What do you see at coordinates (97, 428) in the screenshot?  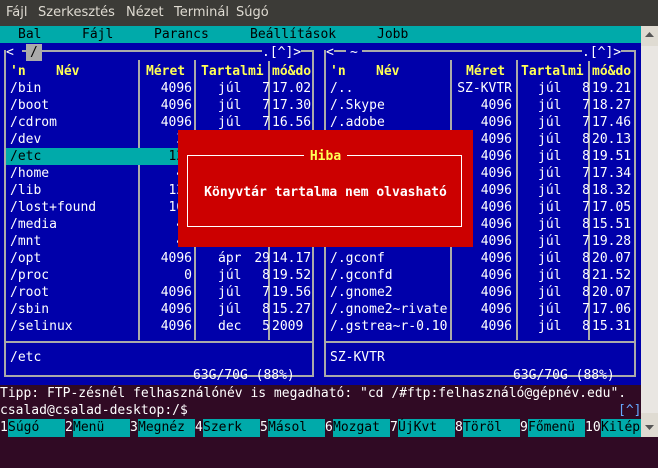 I see `fkey-2: 2 Menü` at bounding box center [97, 428].